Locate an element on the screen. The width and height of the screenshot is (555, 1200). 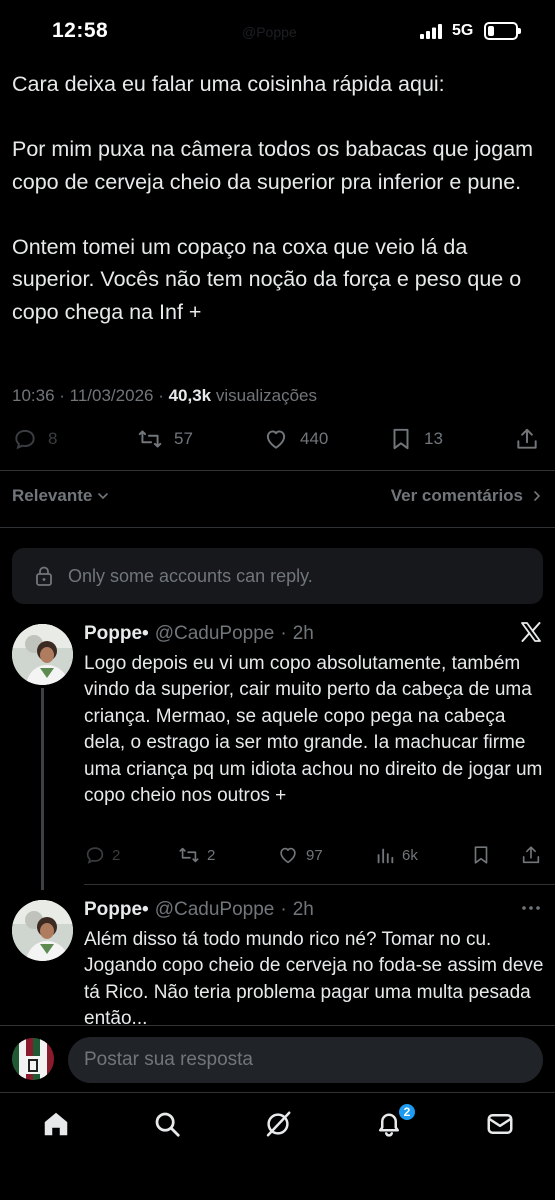
status-time: 12:58 is located at coordinates (80, 30).